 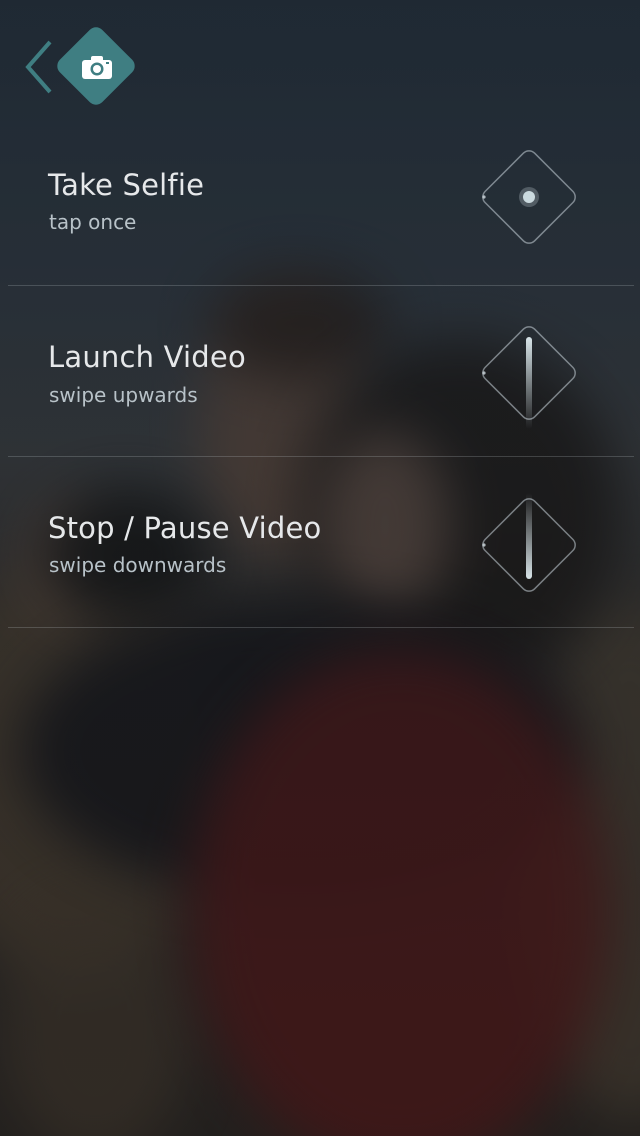 I want to click on gesture-row-take-selfie: Take Selfie tap once, so click(x=321, y=203).